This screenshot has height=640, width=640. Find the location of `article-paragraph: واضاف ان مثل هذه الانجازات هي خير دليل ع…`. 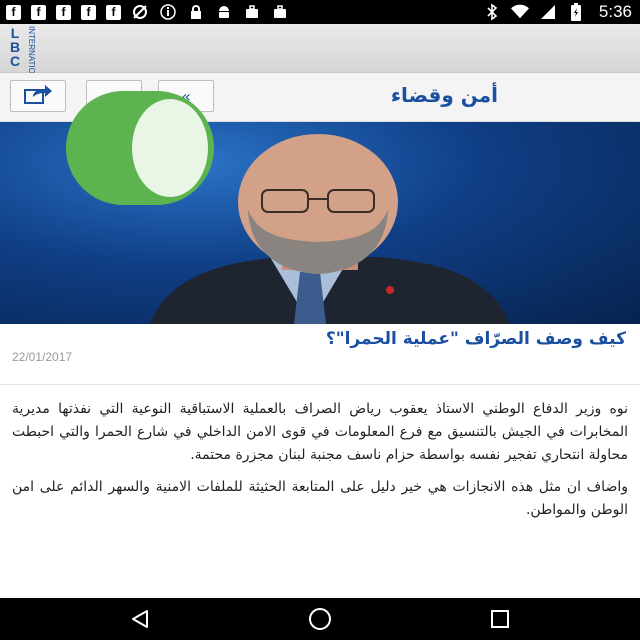

article-paragraph: واضاف ان مثل هذه الانجازات هي خير دليل ع… is located at coordinates (320, 498).